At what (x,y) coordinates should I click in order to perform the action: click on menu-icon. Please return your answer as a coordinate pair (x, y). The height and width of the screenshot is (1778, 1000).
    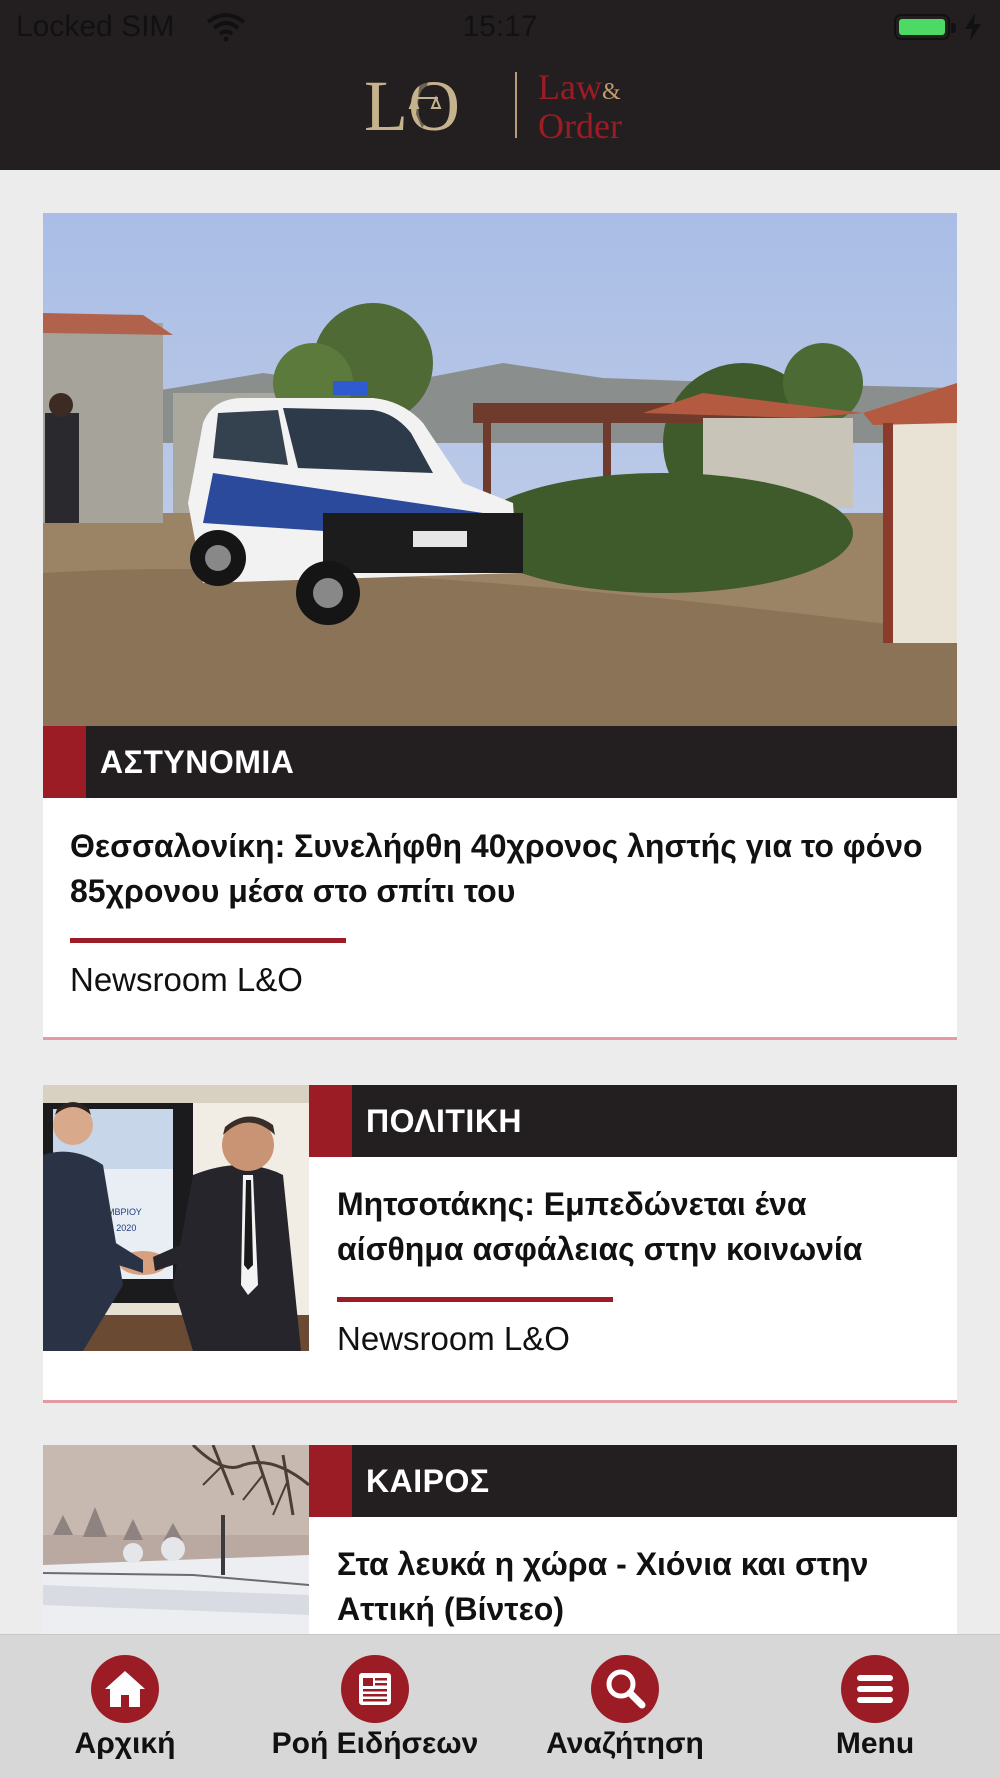
    Looking at the image, I should click on (875, 1689).